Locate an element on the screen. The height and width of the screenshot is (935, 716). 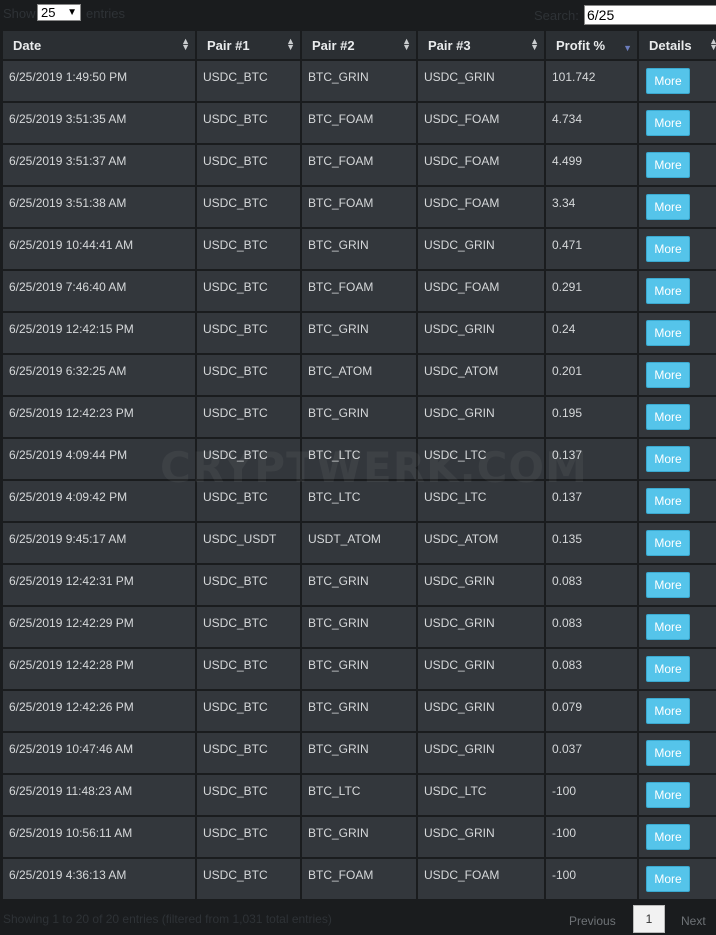
cell-pair3: USDC_FOAM is located at coordinates (481, 123).